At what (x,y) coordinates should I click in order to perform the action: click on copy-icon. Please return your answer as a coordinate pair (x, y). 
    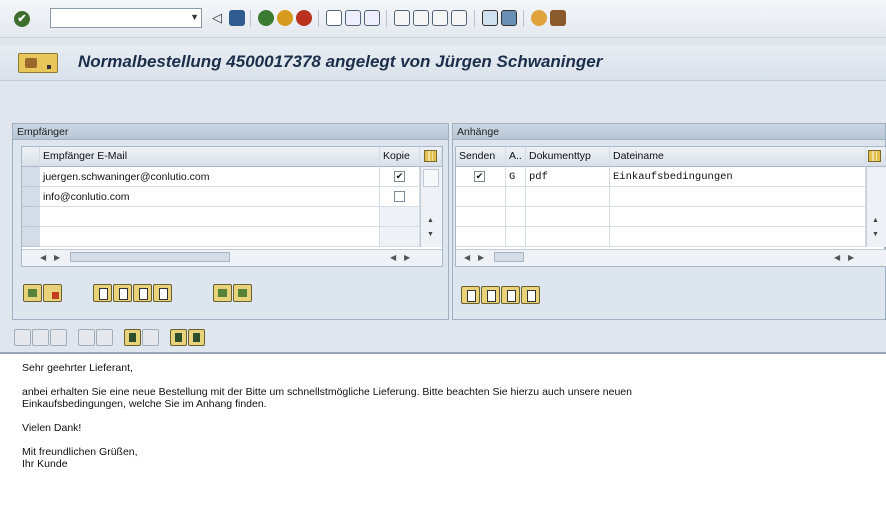
    Looking at the image, I should click on (40, 337).